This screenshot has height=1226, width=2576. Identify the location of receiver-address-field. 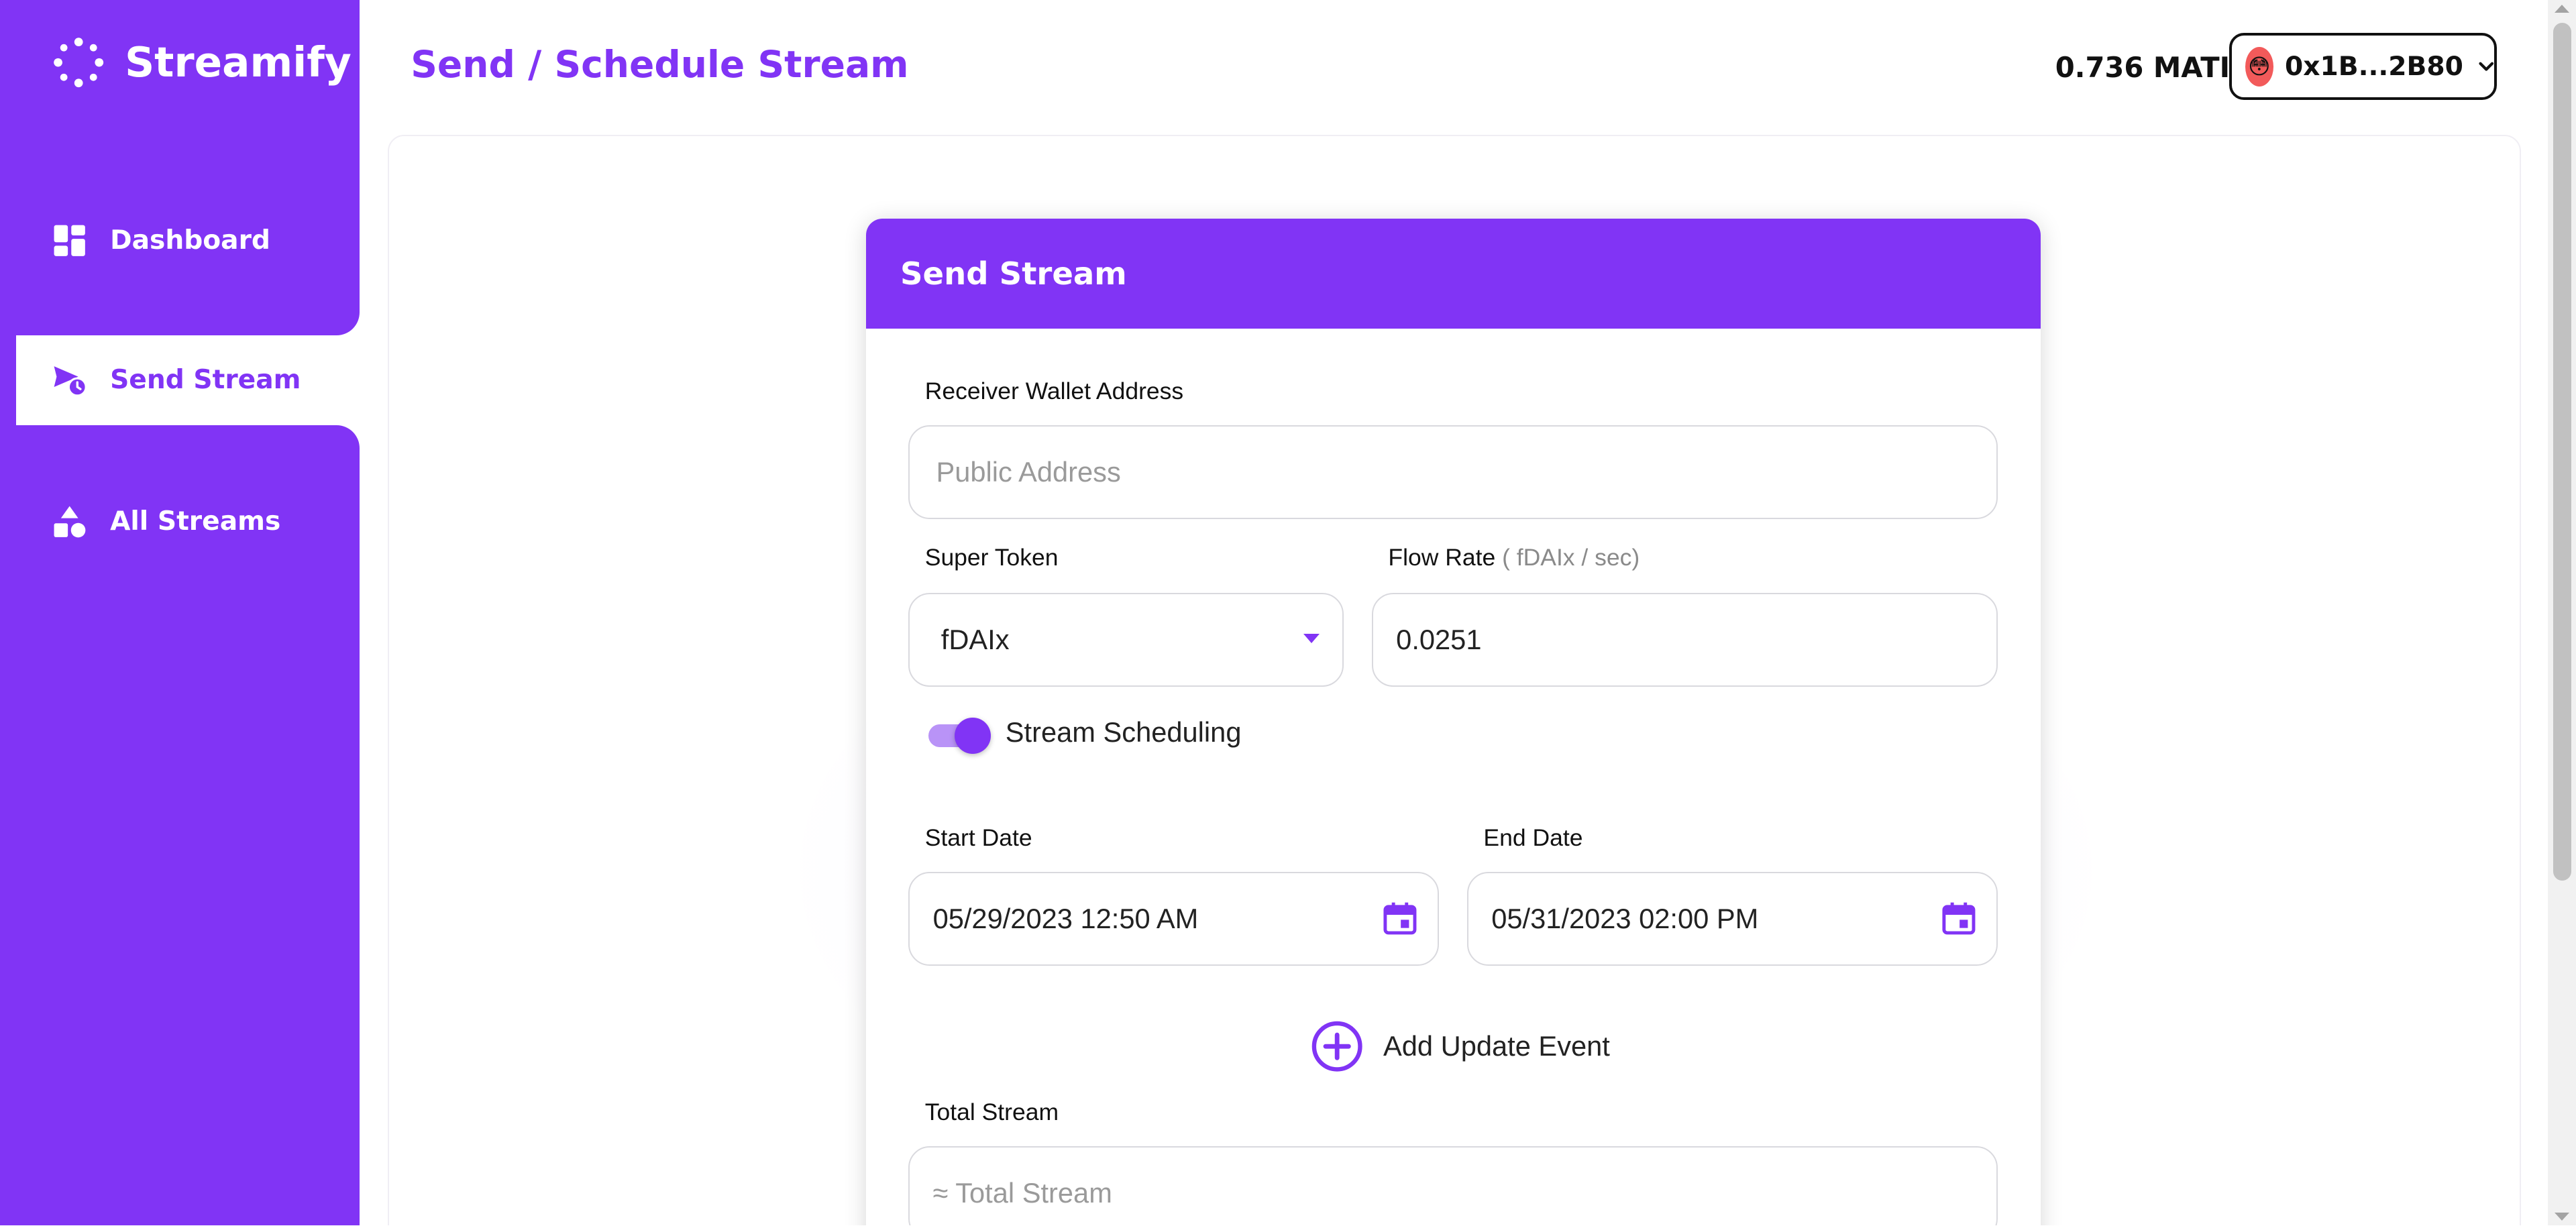
(1453, 472).